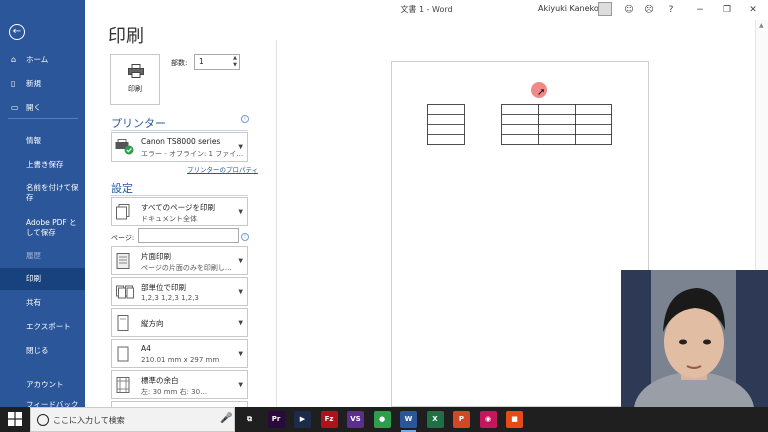  I want to click on small-table, so click(446, 124).